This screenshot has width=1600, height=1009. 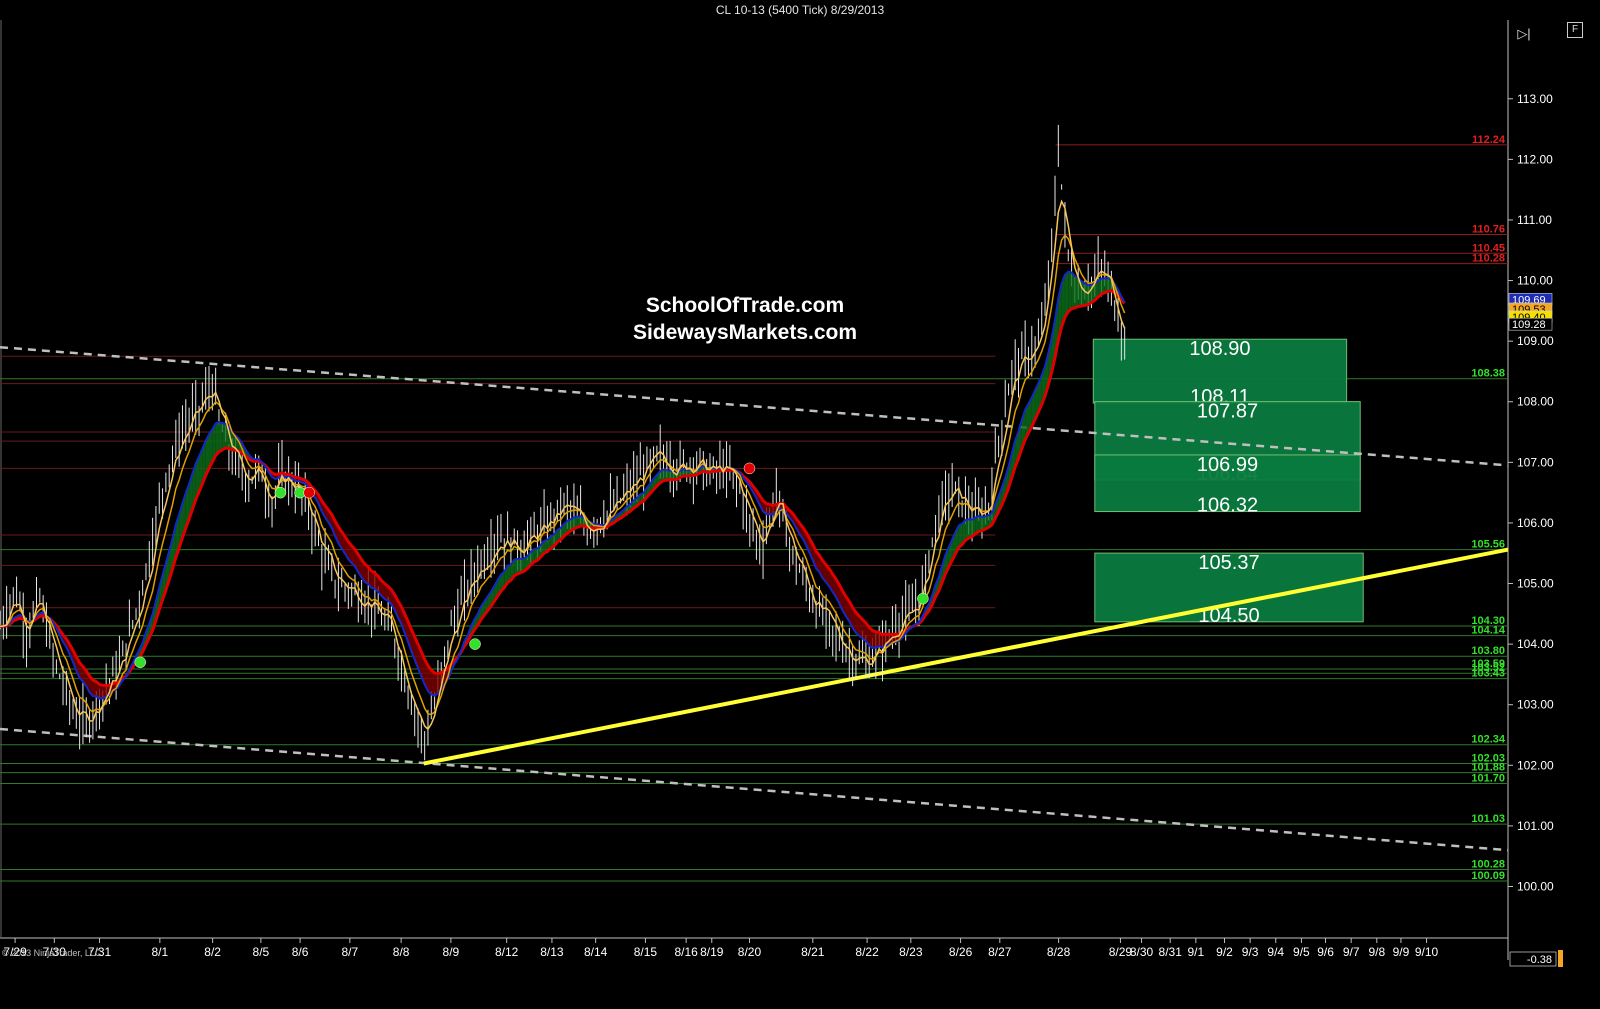 What do you see at coordinates (507, 952) in the screenshot?
I see `x-tick-label: 8/12` at bounding box center [507, 952].